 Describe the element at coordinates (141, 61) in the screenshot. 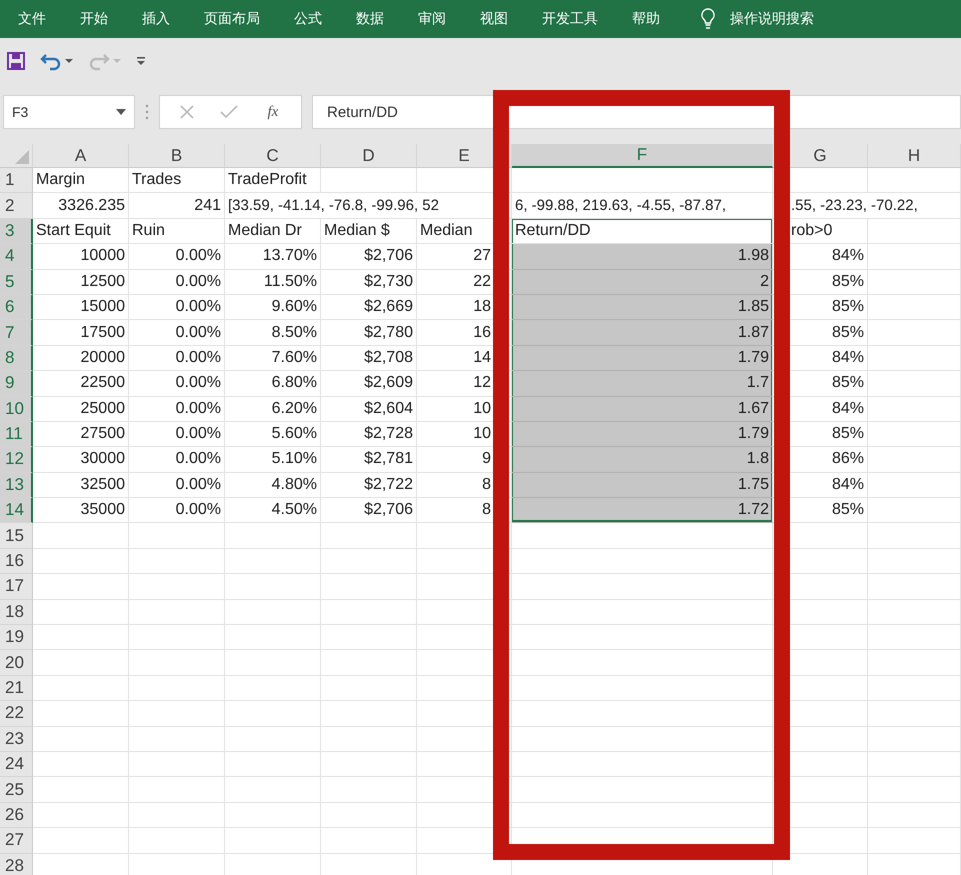

I see `customize-toolbar-icon` at that location.